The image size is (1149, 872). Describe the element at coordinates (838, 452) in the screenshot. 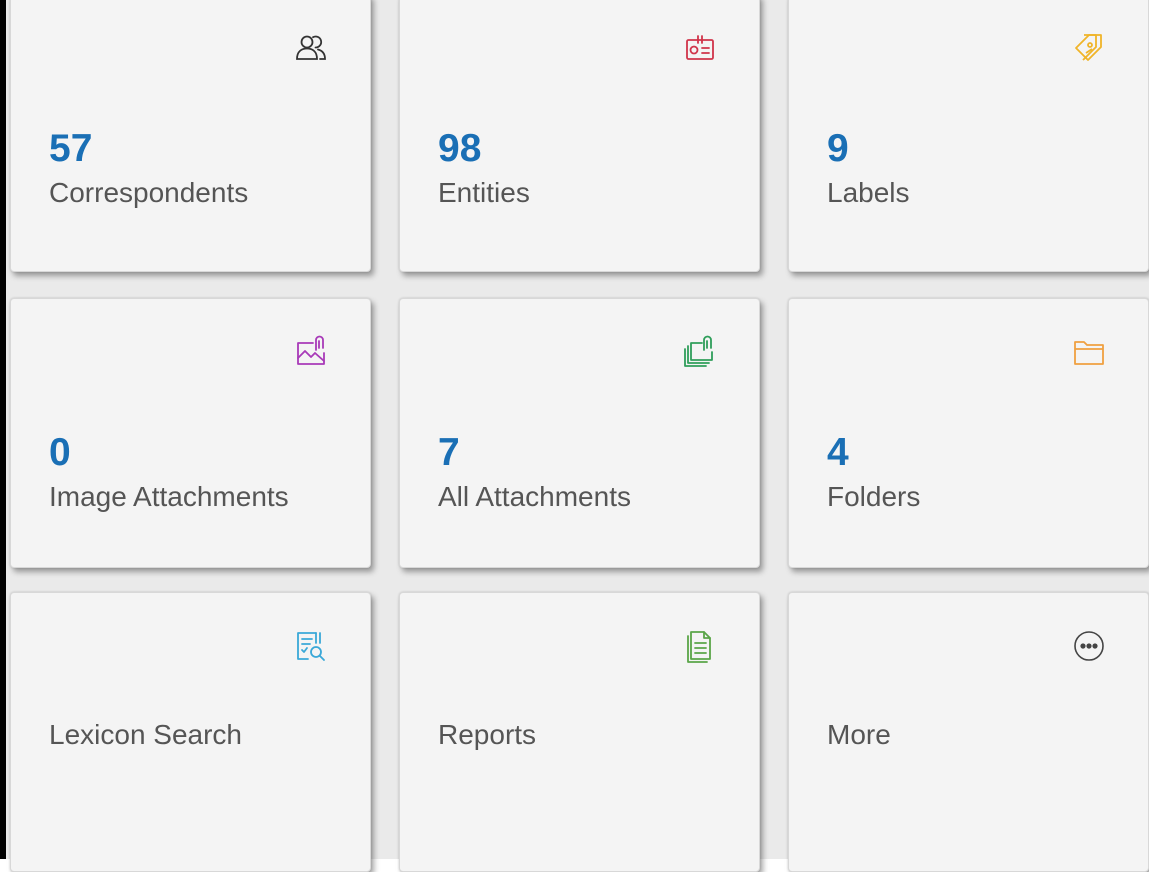

I see `tile-count: 4` at that location.